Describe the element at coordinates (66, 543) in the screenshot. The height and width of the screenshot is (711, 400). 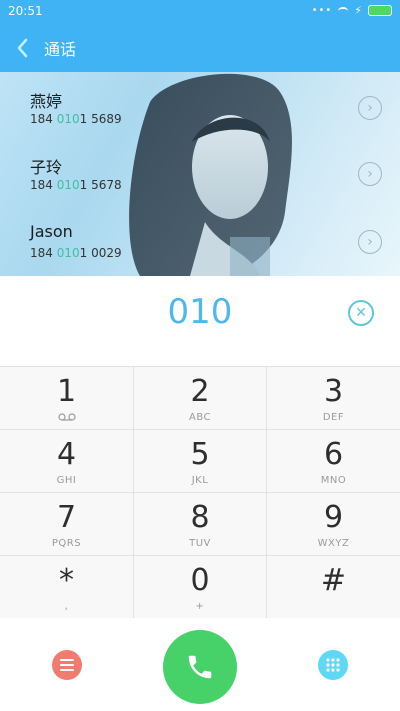
I see `key-letters: PQRS` at that location.